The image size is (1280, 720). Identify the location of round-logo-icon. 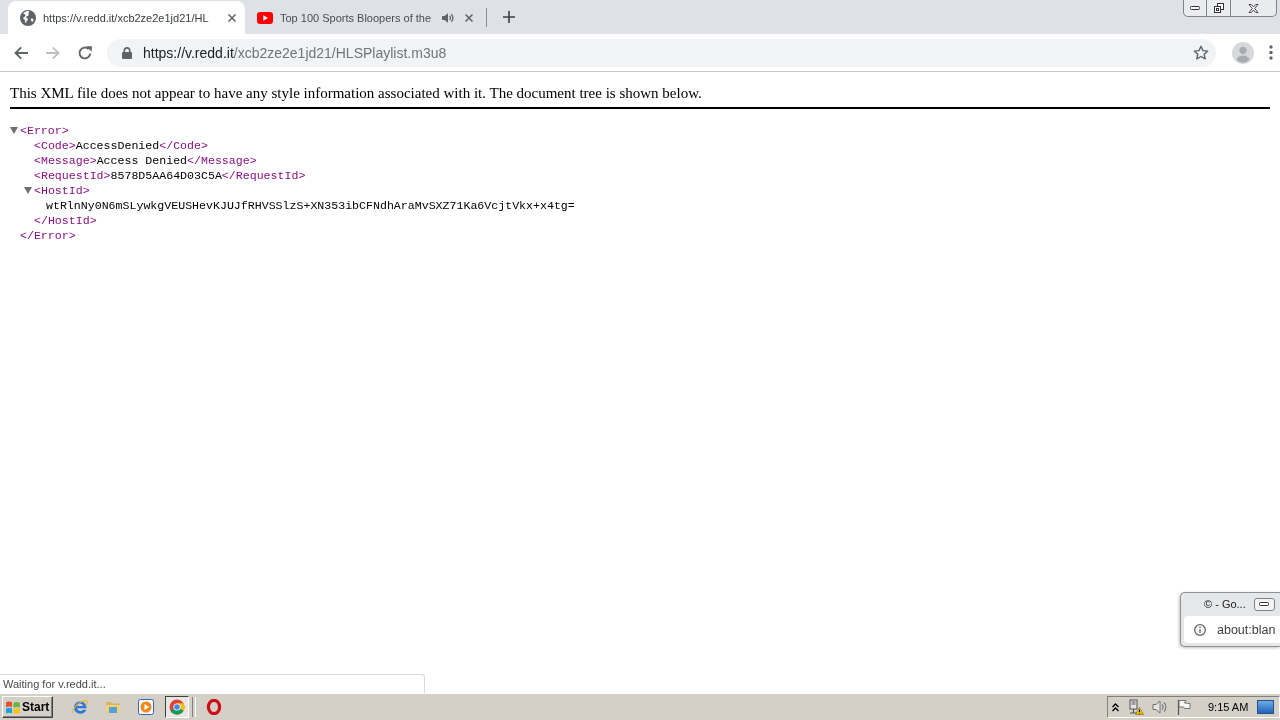
(177, 707).